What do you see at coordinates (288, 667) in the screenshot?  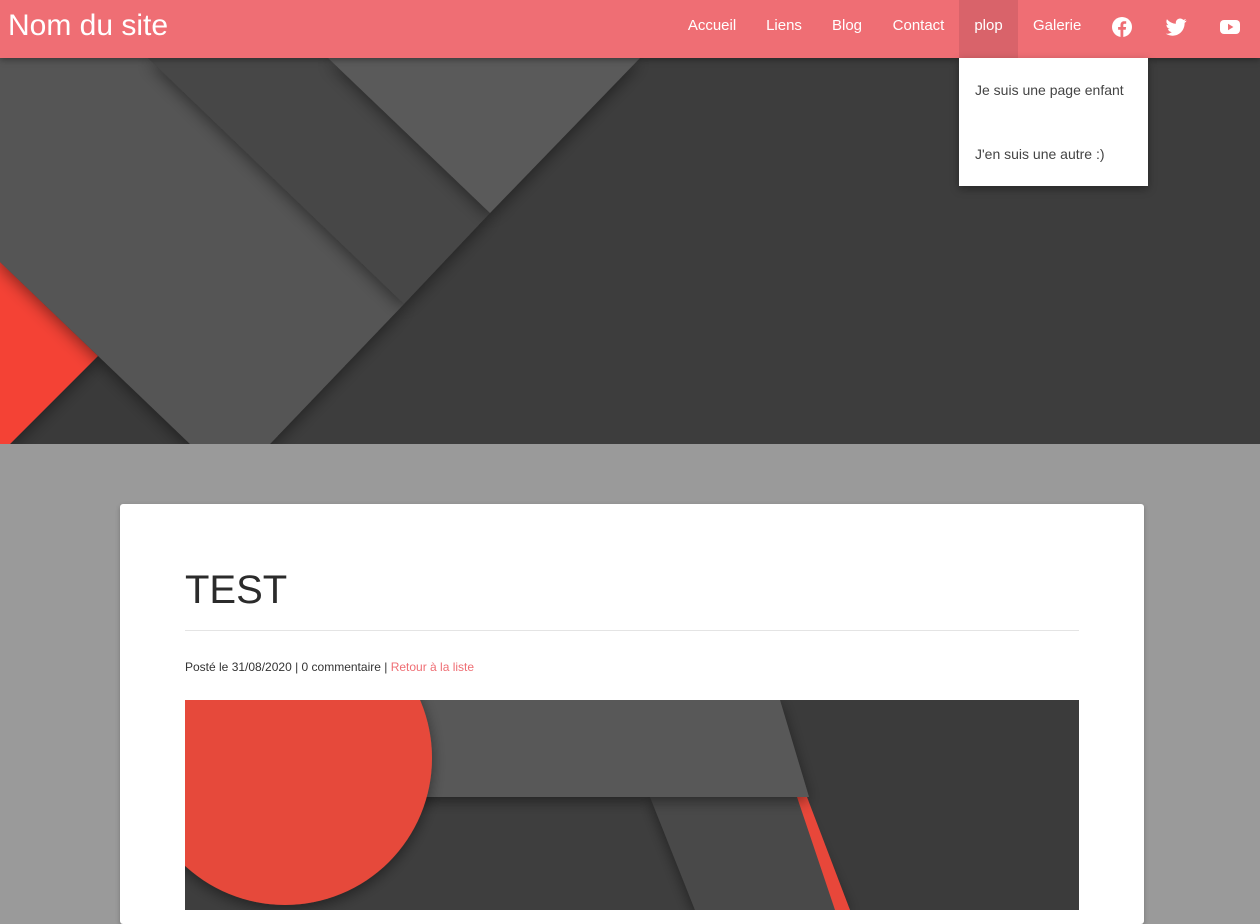 I see `post-meta-text: Posté le 31/08/2020 | 0 commentaire |` at bounding box center [288, 667].